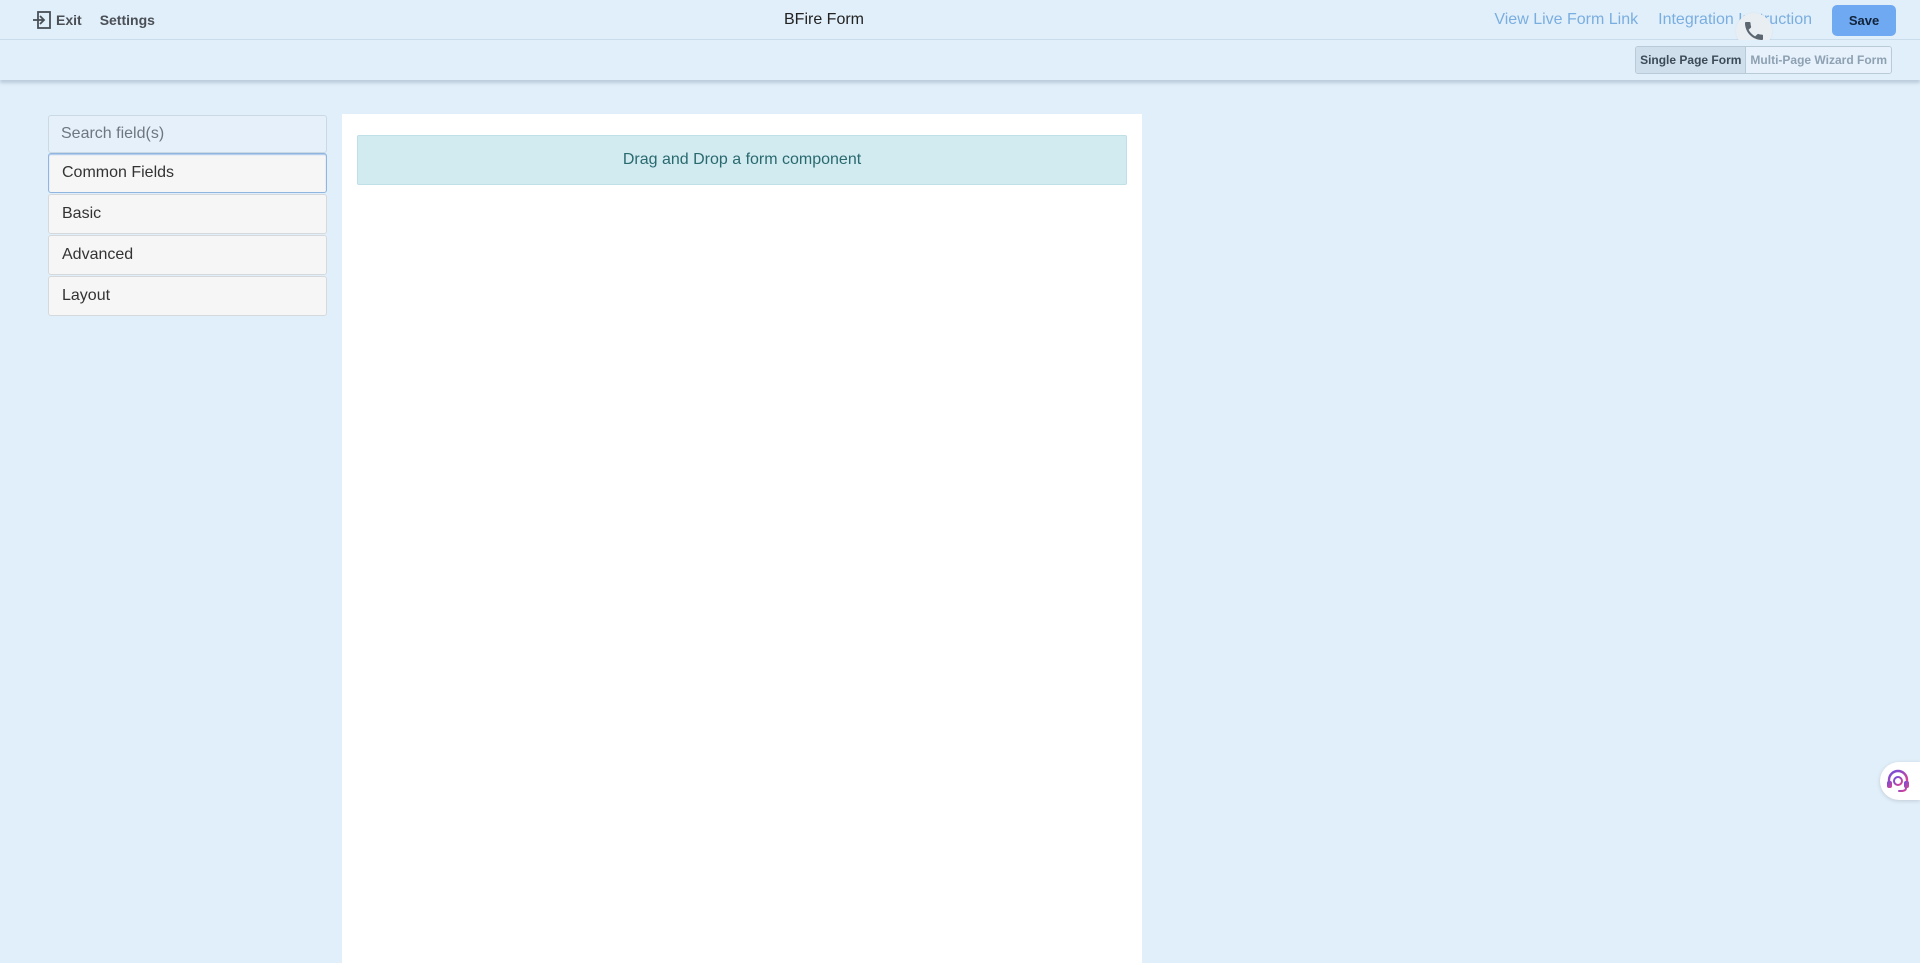 The height and width of the screenshot is (963, 1920). I want to click on headset-support-icon, so click(1898, 780).